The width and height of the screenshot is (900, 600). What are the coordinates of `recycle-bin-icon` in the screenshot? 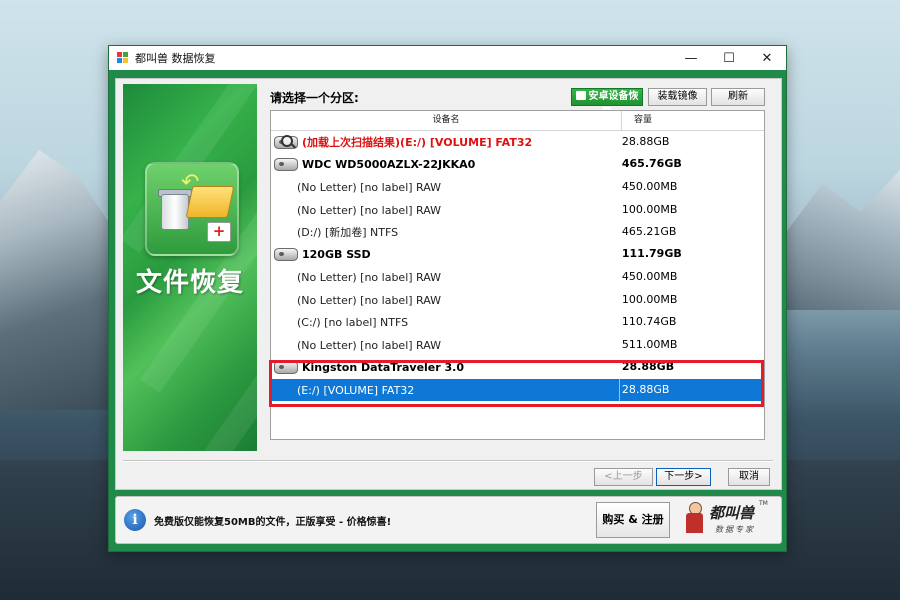 It's located at (175, 212).